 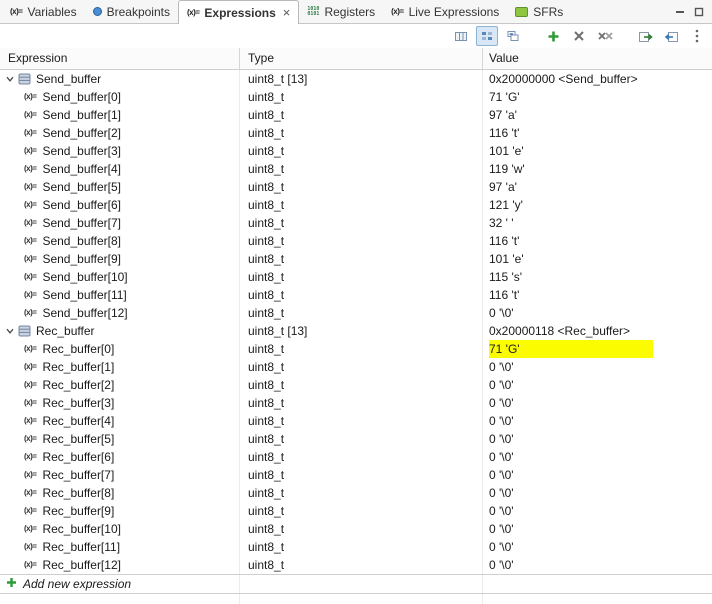 I want to click on maximize-icon, so click(x=699, y=12).